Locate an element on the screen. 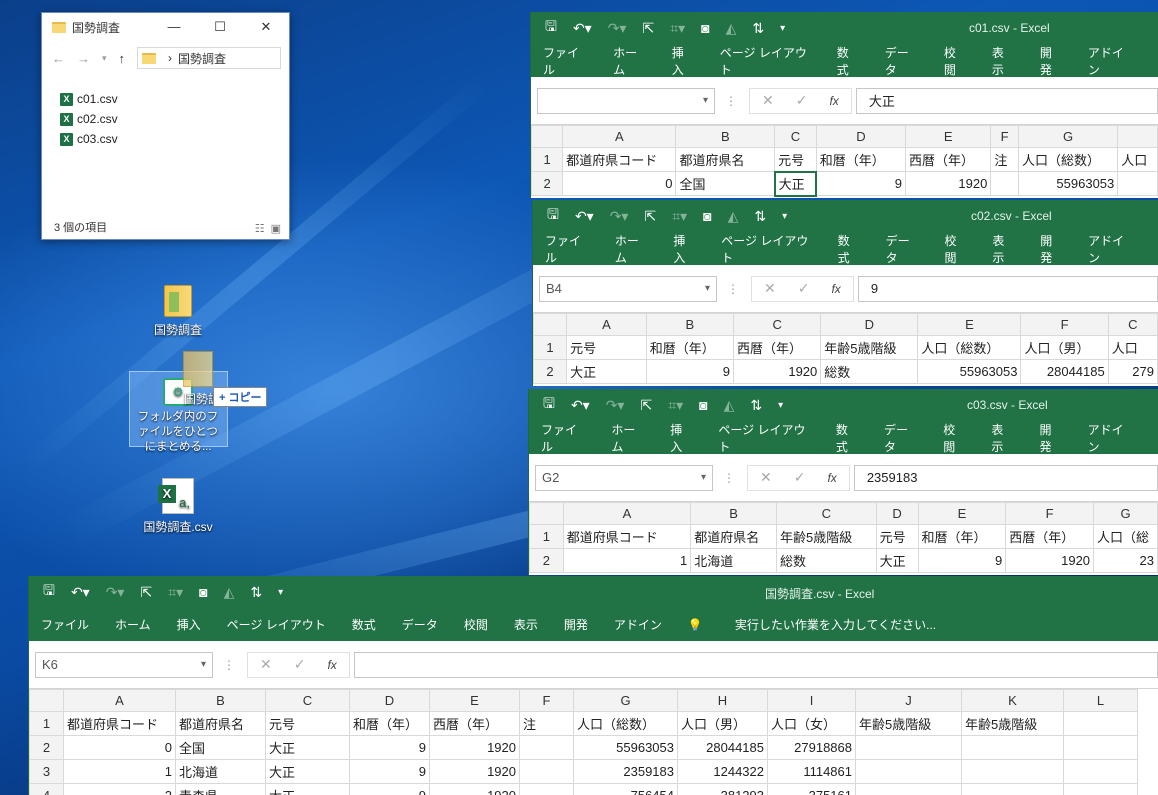 The height and width of the screenshot is (795, 1158). camera-icon: ◙ is located at coordinates (707, 216).